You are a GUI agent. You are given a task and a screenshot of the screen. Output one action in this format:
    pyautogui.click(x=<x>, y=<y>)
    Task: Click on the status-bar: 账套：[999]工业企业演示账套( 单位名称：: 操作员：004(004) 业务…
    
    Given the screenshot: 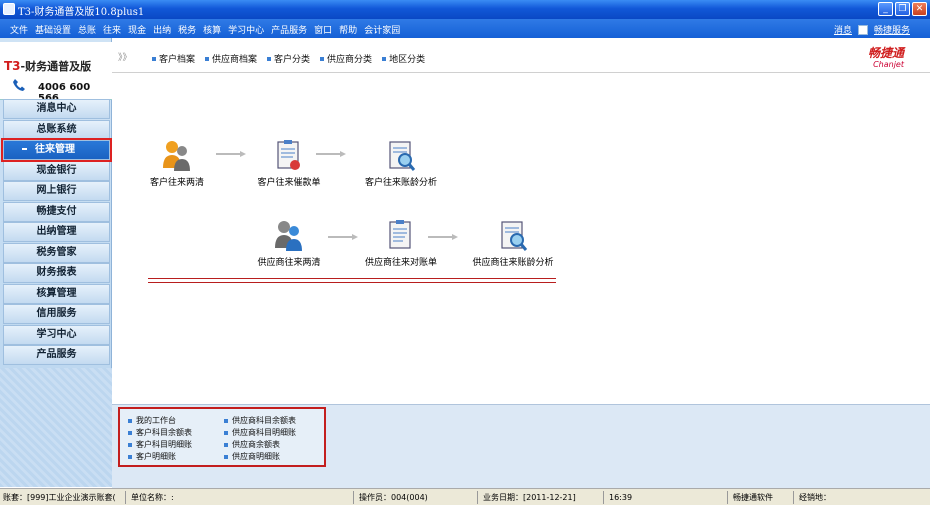 What is the action you would take?
    pyautogui.click(x=465, y=496)
    